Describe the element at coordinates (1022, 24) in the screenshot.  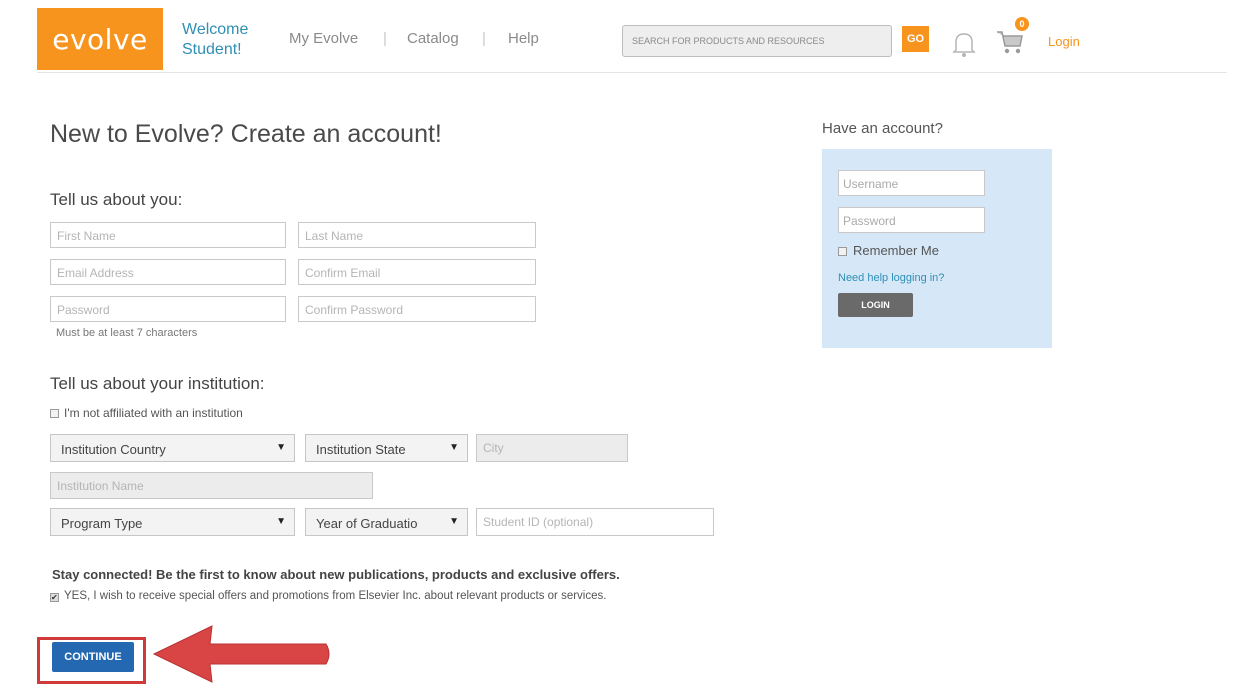
I see `cart-count-badge: 0` at that location.